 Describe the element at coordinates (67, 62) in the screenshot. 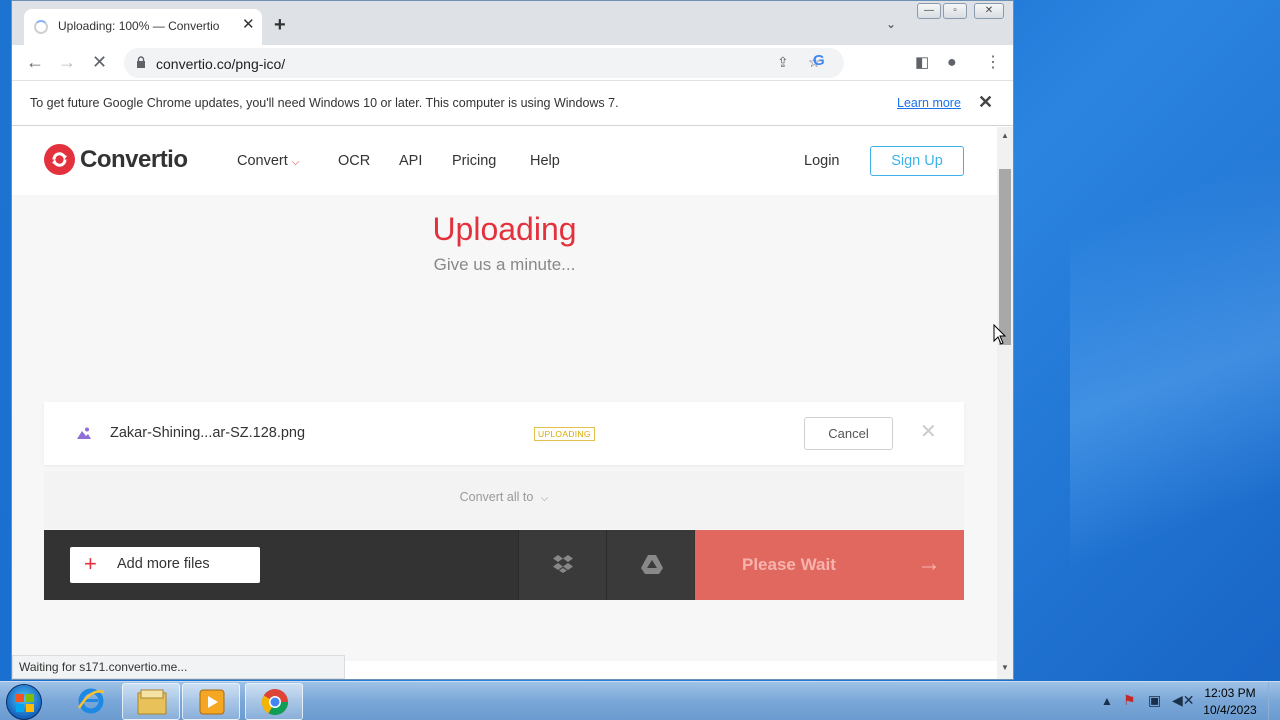

I see `forward-arrow-icon: →` at that location.